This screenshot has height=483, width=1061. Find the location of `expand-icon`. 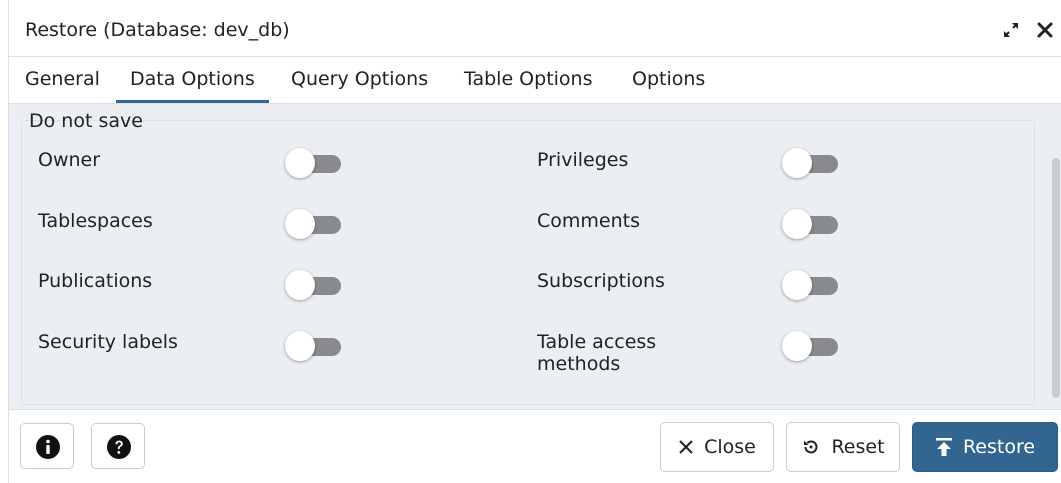

expand-icon is located at coordinates (1011, 30).